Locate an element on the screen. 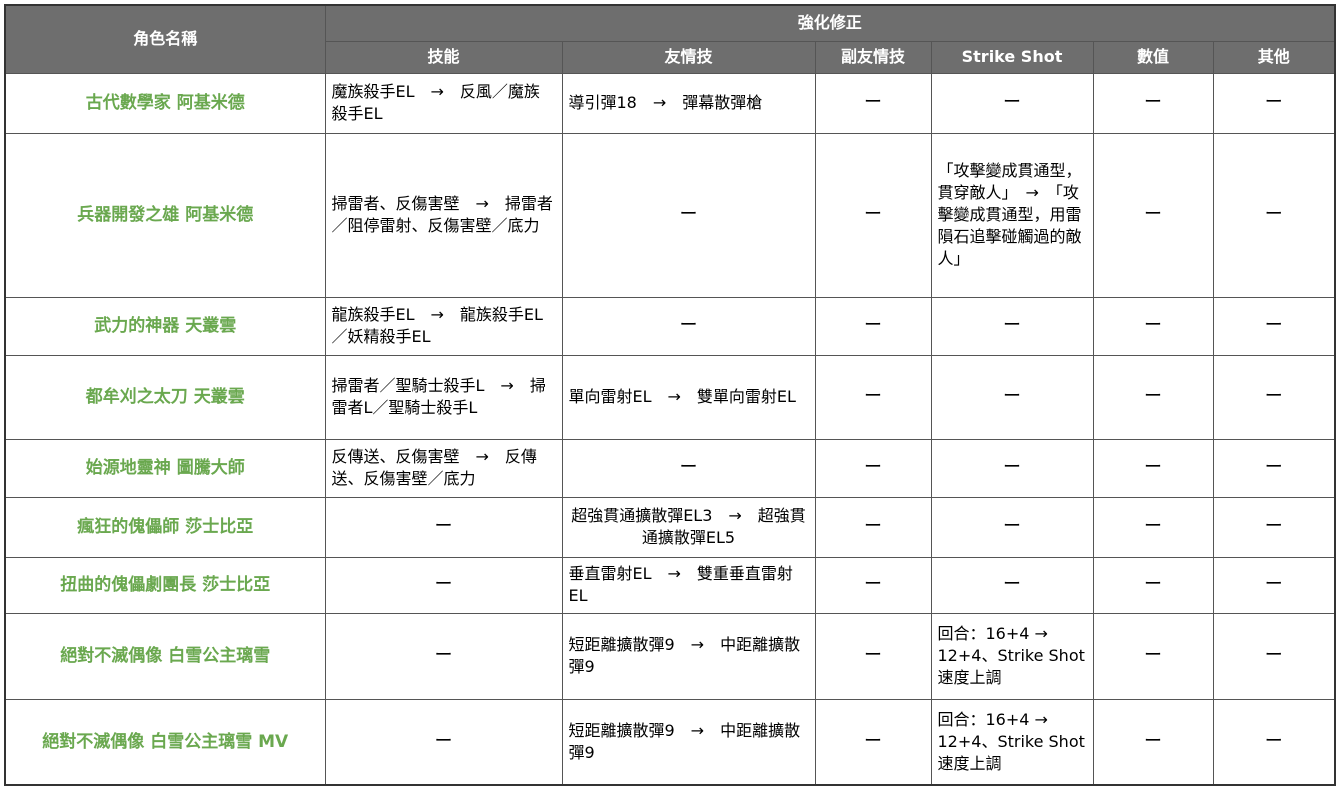  friend-cell: 導引彈18 → 彈幕散彈槍 is located at coordinates (688, 103).